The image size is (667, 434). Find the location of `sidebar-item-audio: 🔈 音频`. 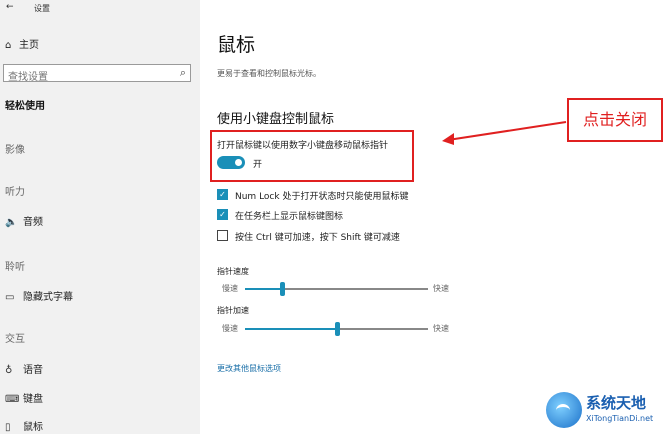

sidebar-item-audio: 🔈 音频 is located at coordinates (24, 220).